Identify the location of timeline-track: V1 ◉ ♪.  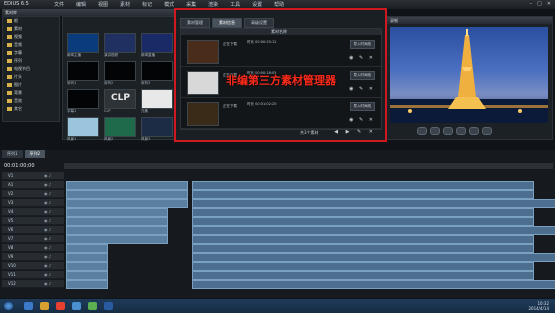
(277, 176).